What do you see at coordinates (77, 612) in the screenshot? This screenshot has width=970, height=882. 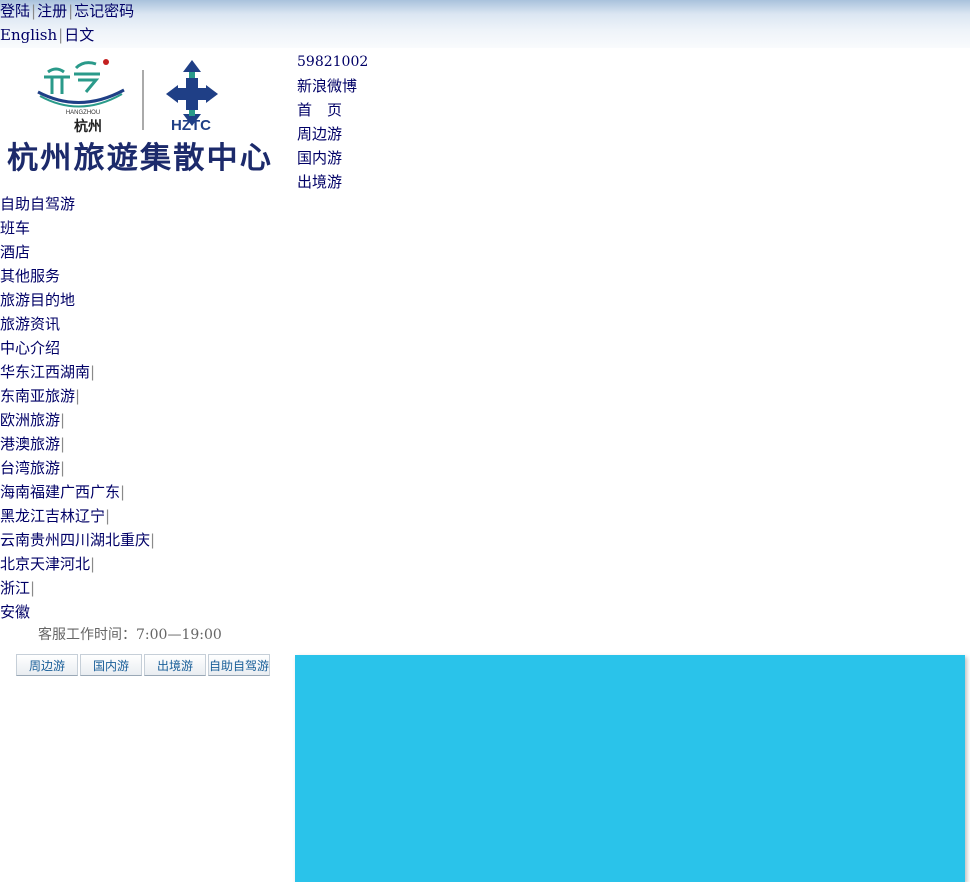 I see `destination-item: 安徽` at bounding box center [77, 612].